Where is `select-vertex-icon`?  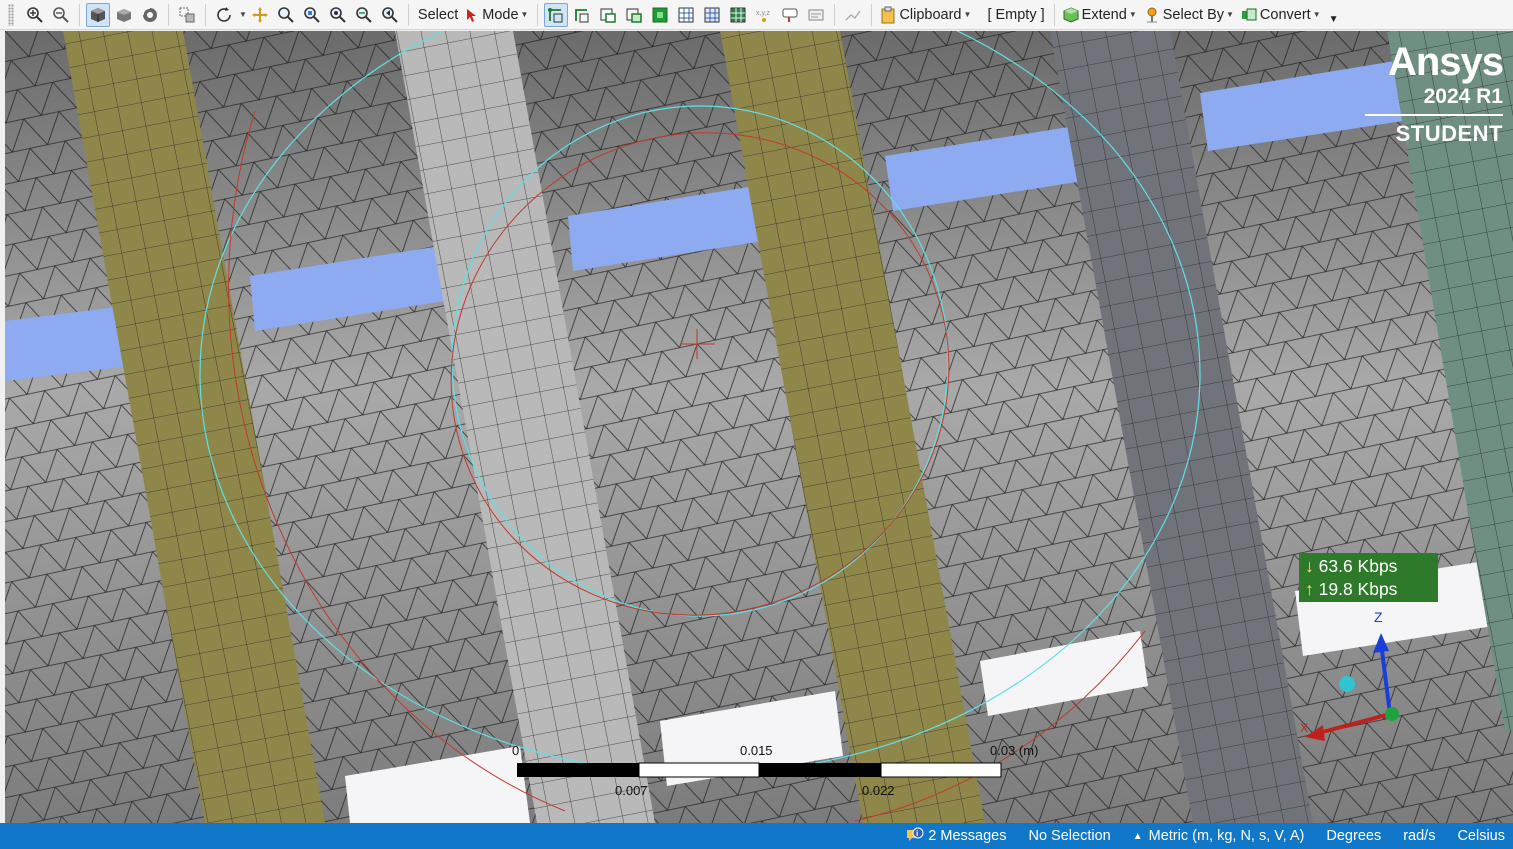
select-vertex-icon is located at coordinates (556, 14).